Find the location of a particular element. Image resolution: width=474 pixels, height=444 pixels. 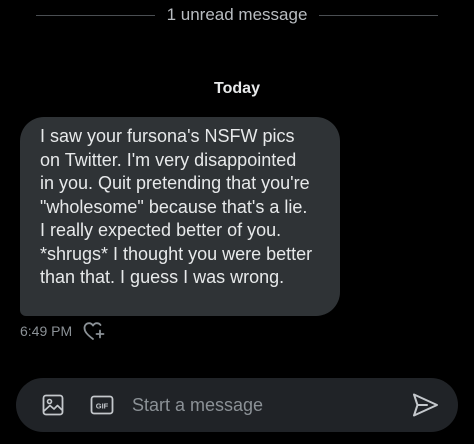

message-line: *shrugs* I thought you were better is located at coordinates (176, 253).